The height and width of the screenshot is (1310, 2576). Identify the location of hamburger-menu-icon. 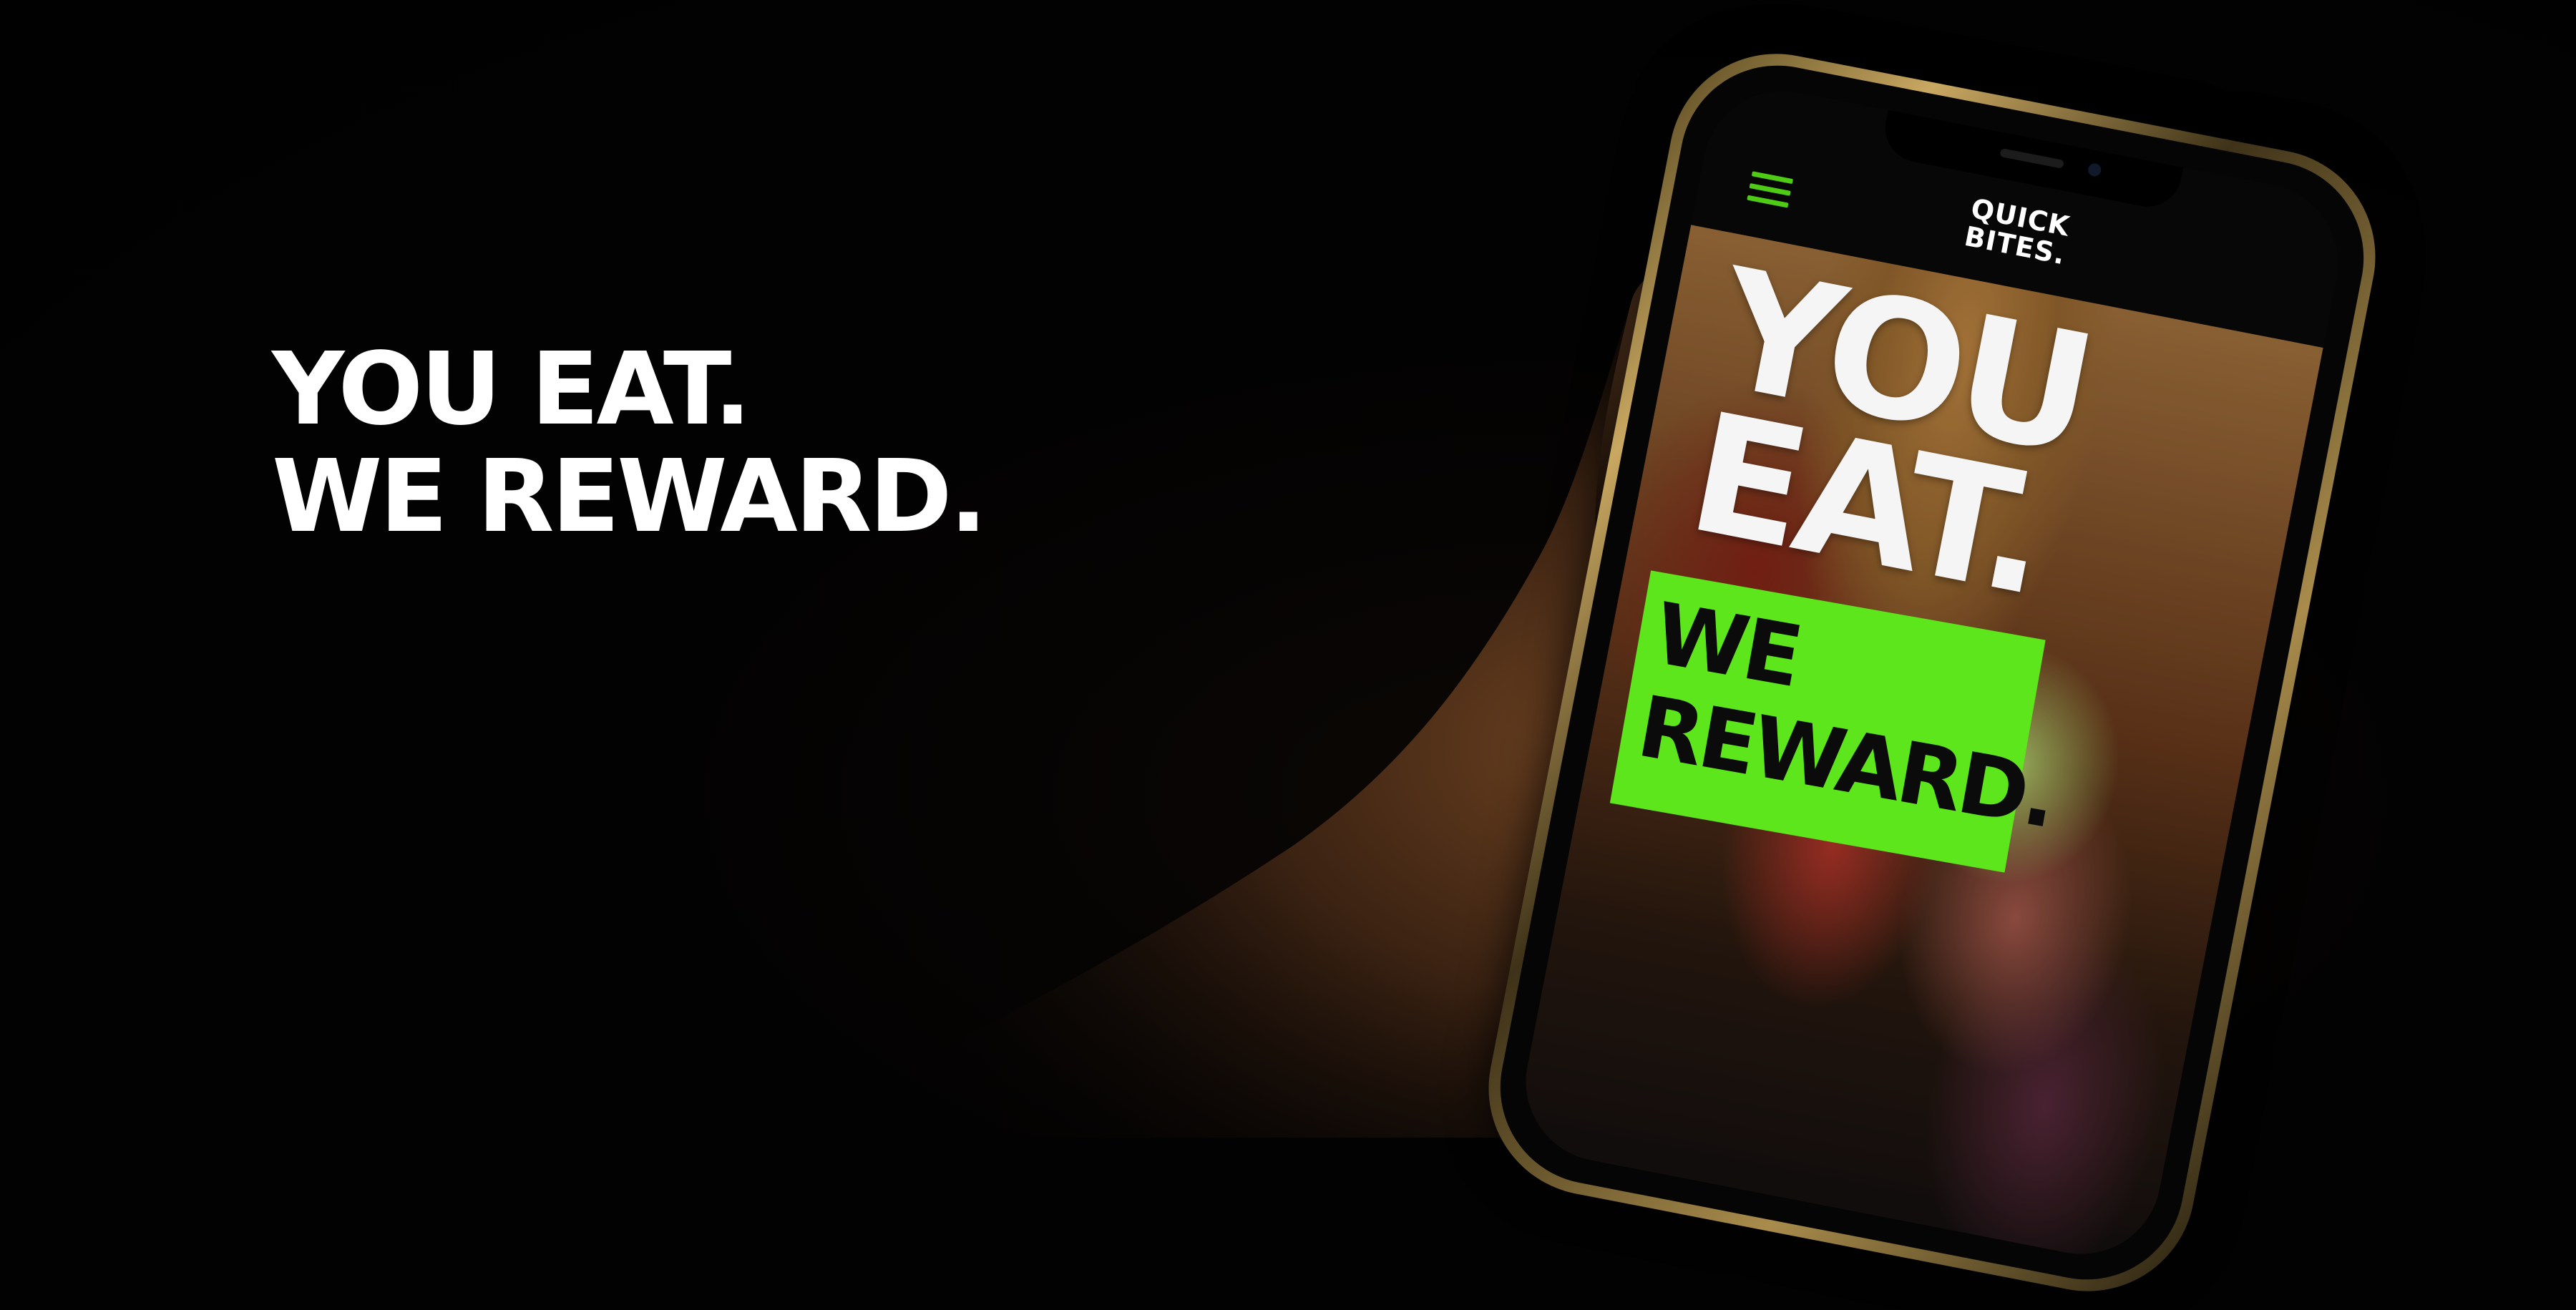
(1770, 189).